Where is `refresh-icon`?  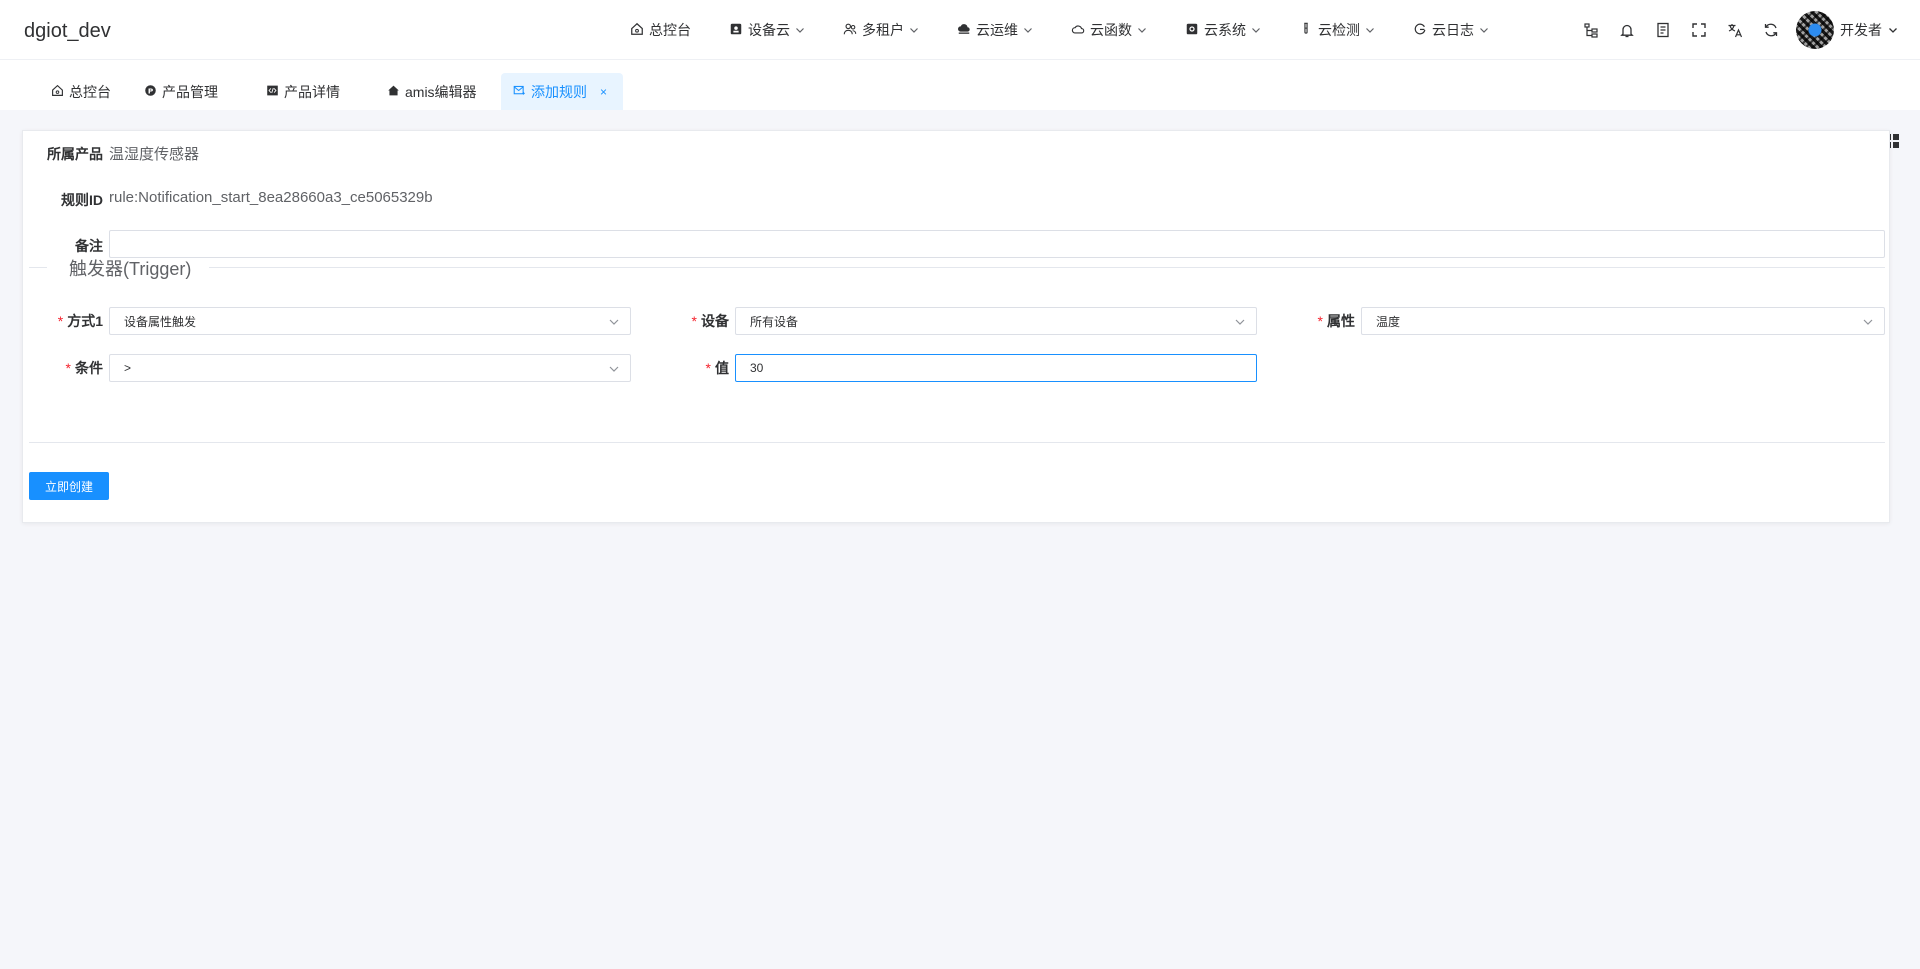
refresh-icon is located at coordinates (1771, 30).